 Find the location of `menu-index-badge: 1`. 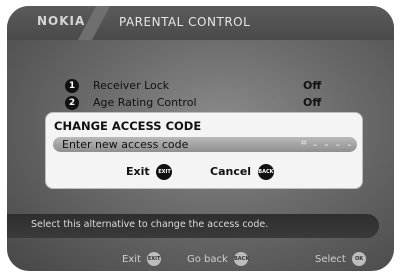

menu-index-badge: 1 is located at coordinates (72, 86).